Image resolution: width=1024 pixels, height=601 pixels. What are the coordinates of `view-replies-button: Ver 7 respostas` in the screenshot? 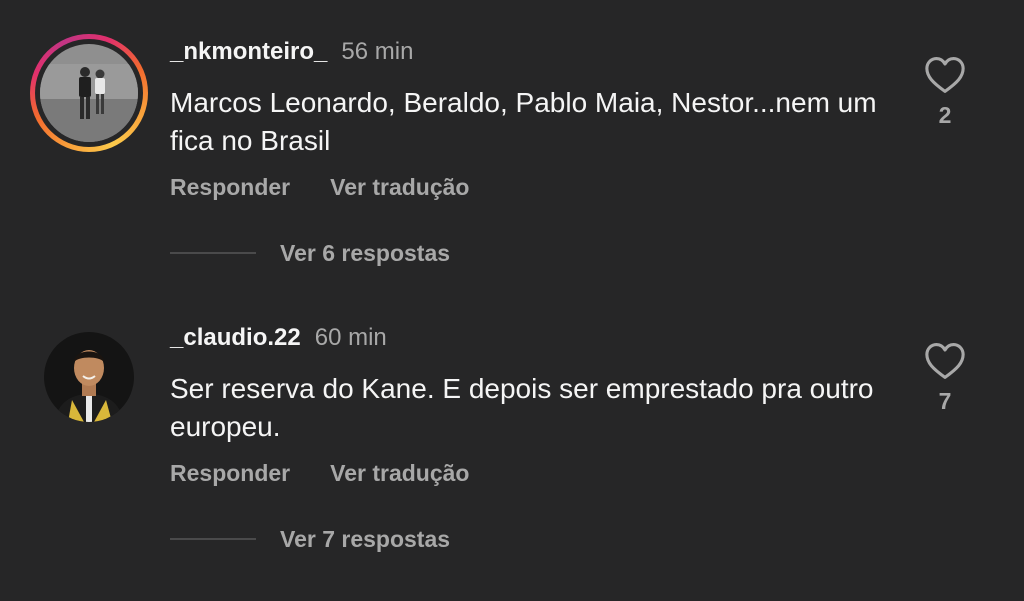 It's located at (365, 539).